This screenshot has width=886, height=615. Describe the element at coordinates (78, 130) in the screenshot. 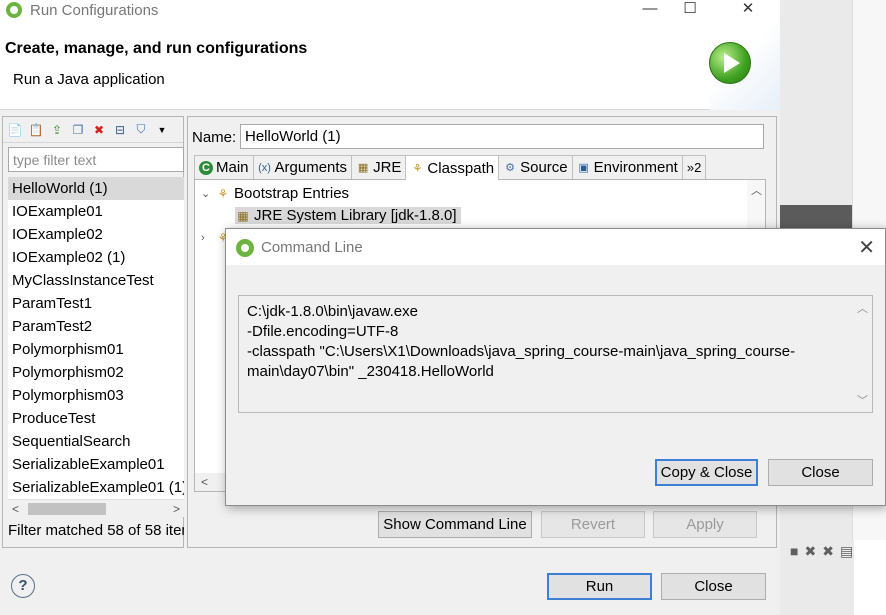

I see `duplicate-config-icon: ❐` at that location.